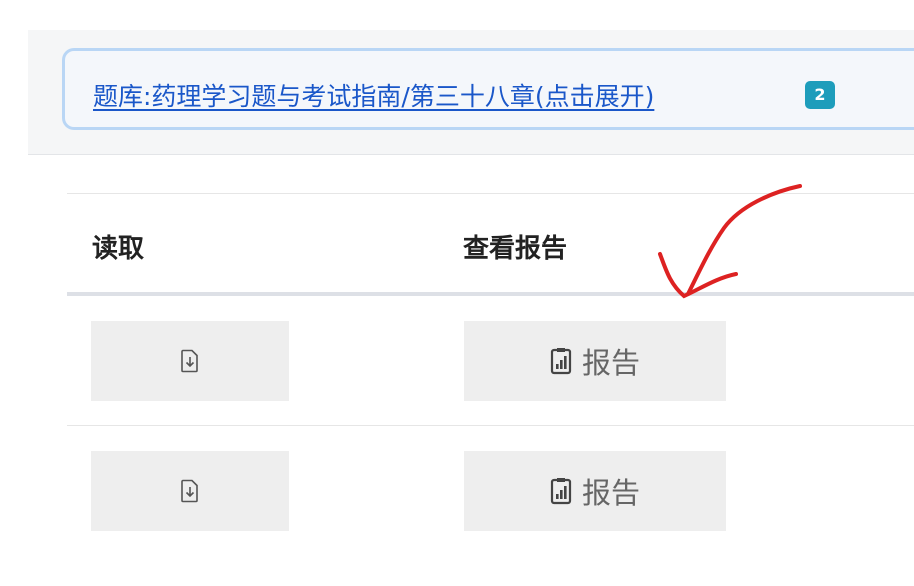 This screenshot has width=914, height=586. What do you see at coordinates (118, 249) in the screenshot?
I see `column-header-read: 读取` at bounding box center [118, 249].